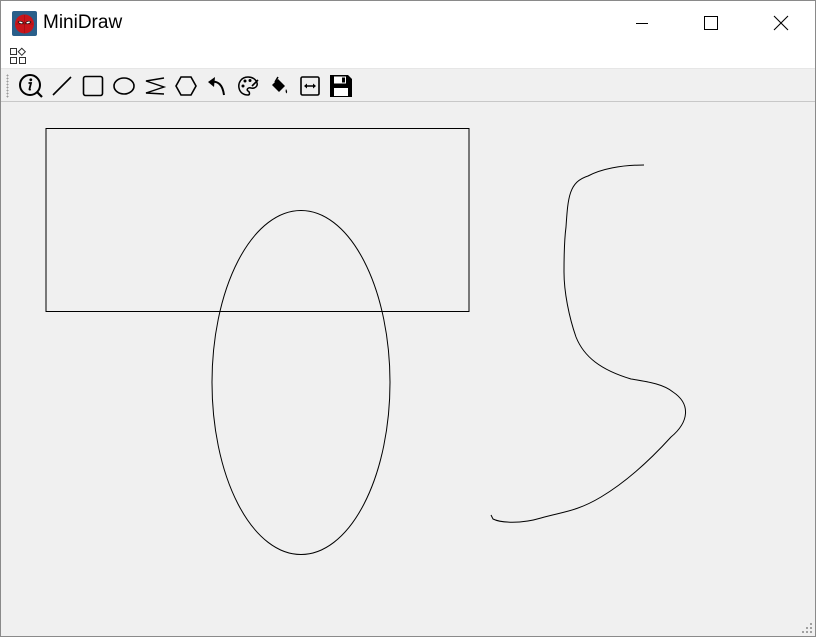 The image size is (816, 641). I want to click on title-bar: MiniDraw, so click(408, 23).